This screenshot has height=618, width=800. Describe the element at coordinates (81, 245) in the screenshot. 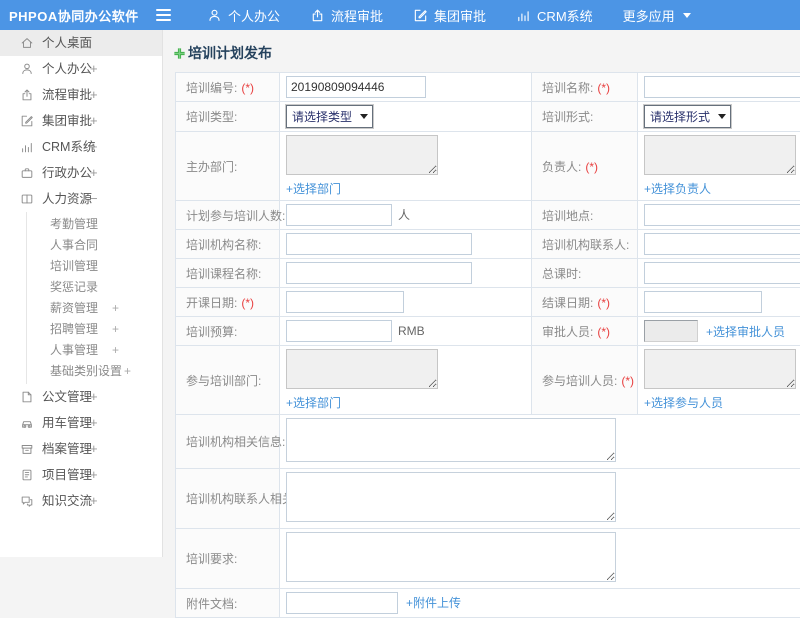

I see `sidebar-subitem-hr-contract: 人事合同` at that location.